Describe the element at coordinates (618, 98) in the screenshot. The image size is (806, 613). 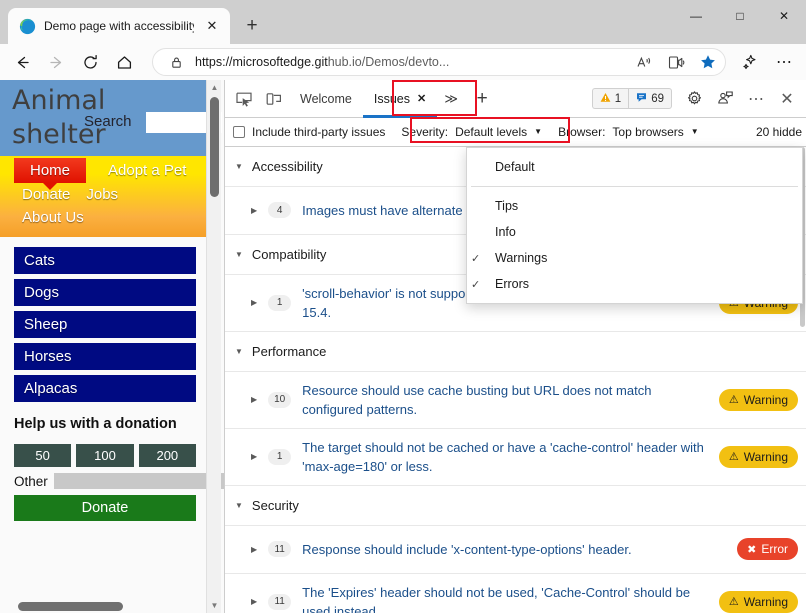
I see `warning-count-value: 1` at that location.